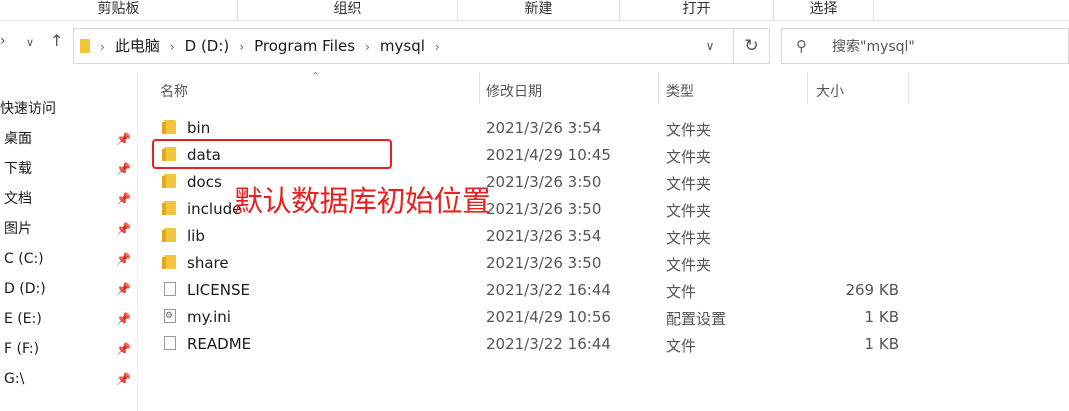  Describe the element at coordinates (18, 169) in the screenshot. I see `nav-item-label: 下载` at that location.